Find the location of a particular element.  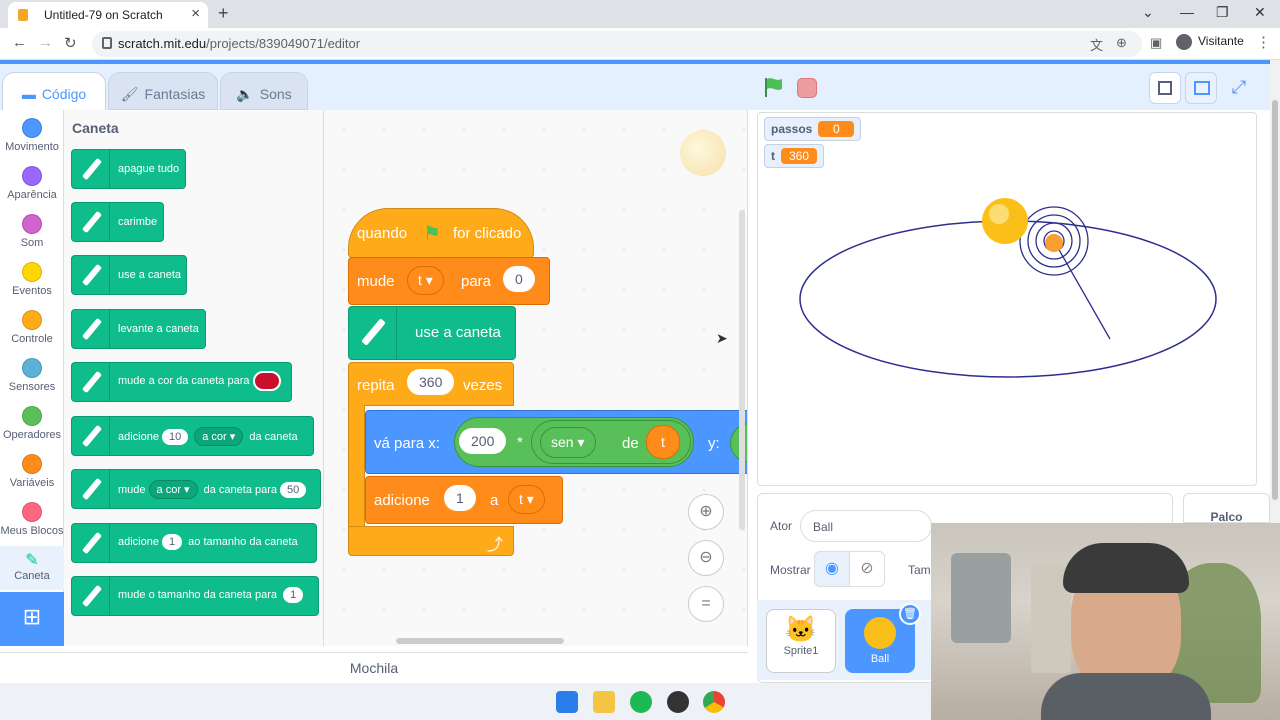

tab-title: Untitled-79 on Scratch is located at coordinates (103, 15).